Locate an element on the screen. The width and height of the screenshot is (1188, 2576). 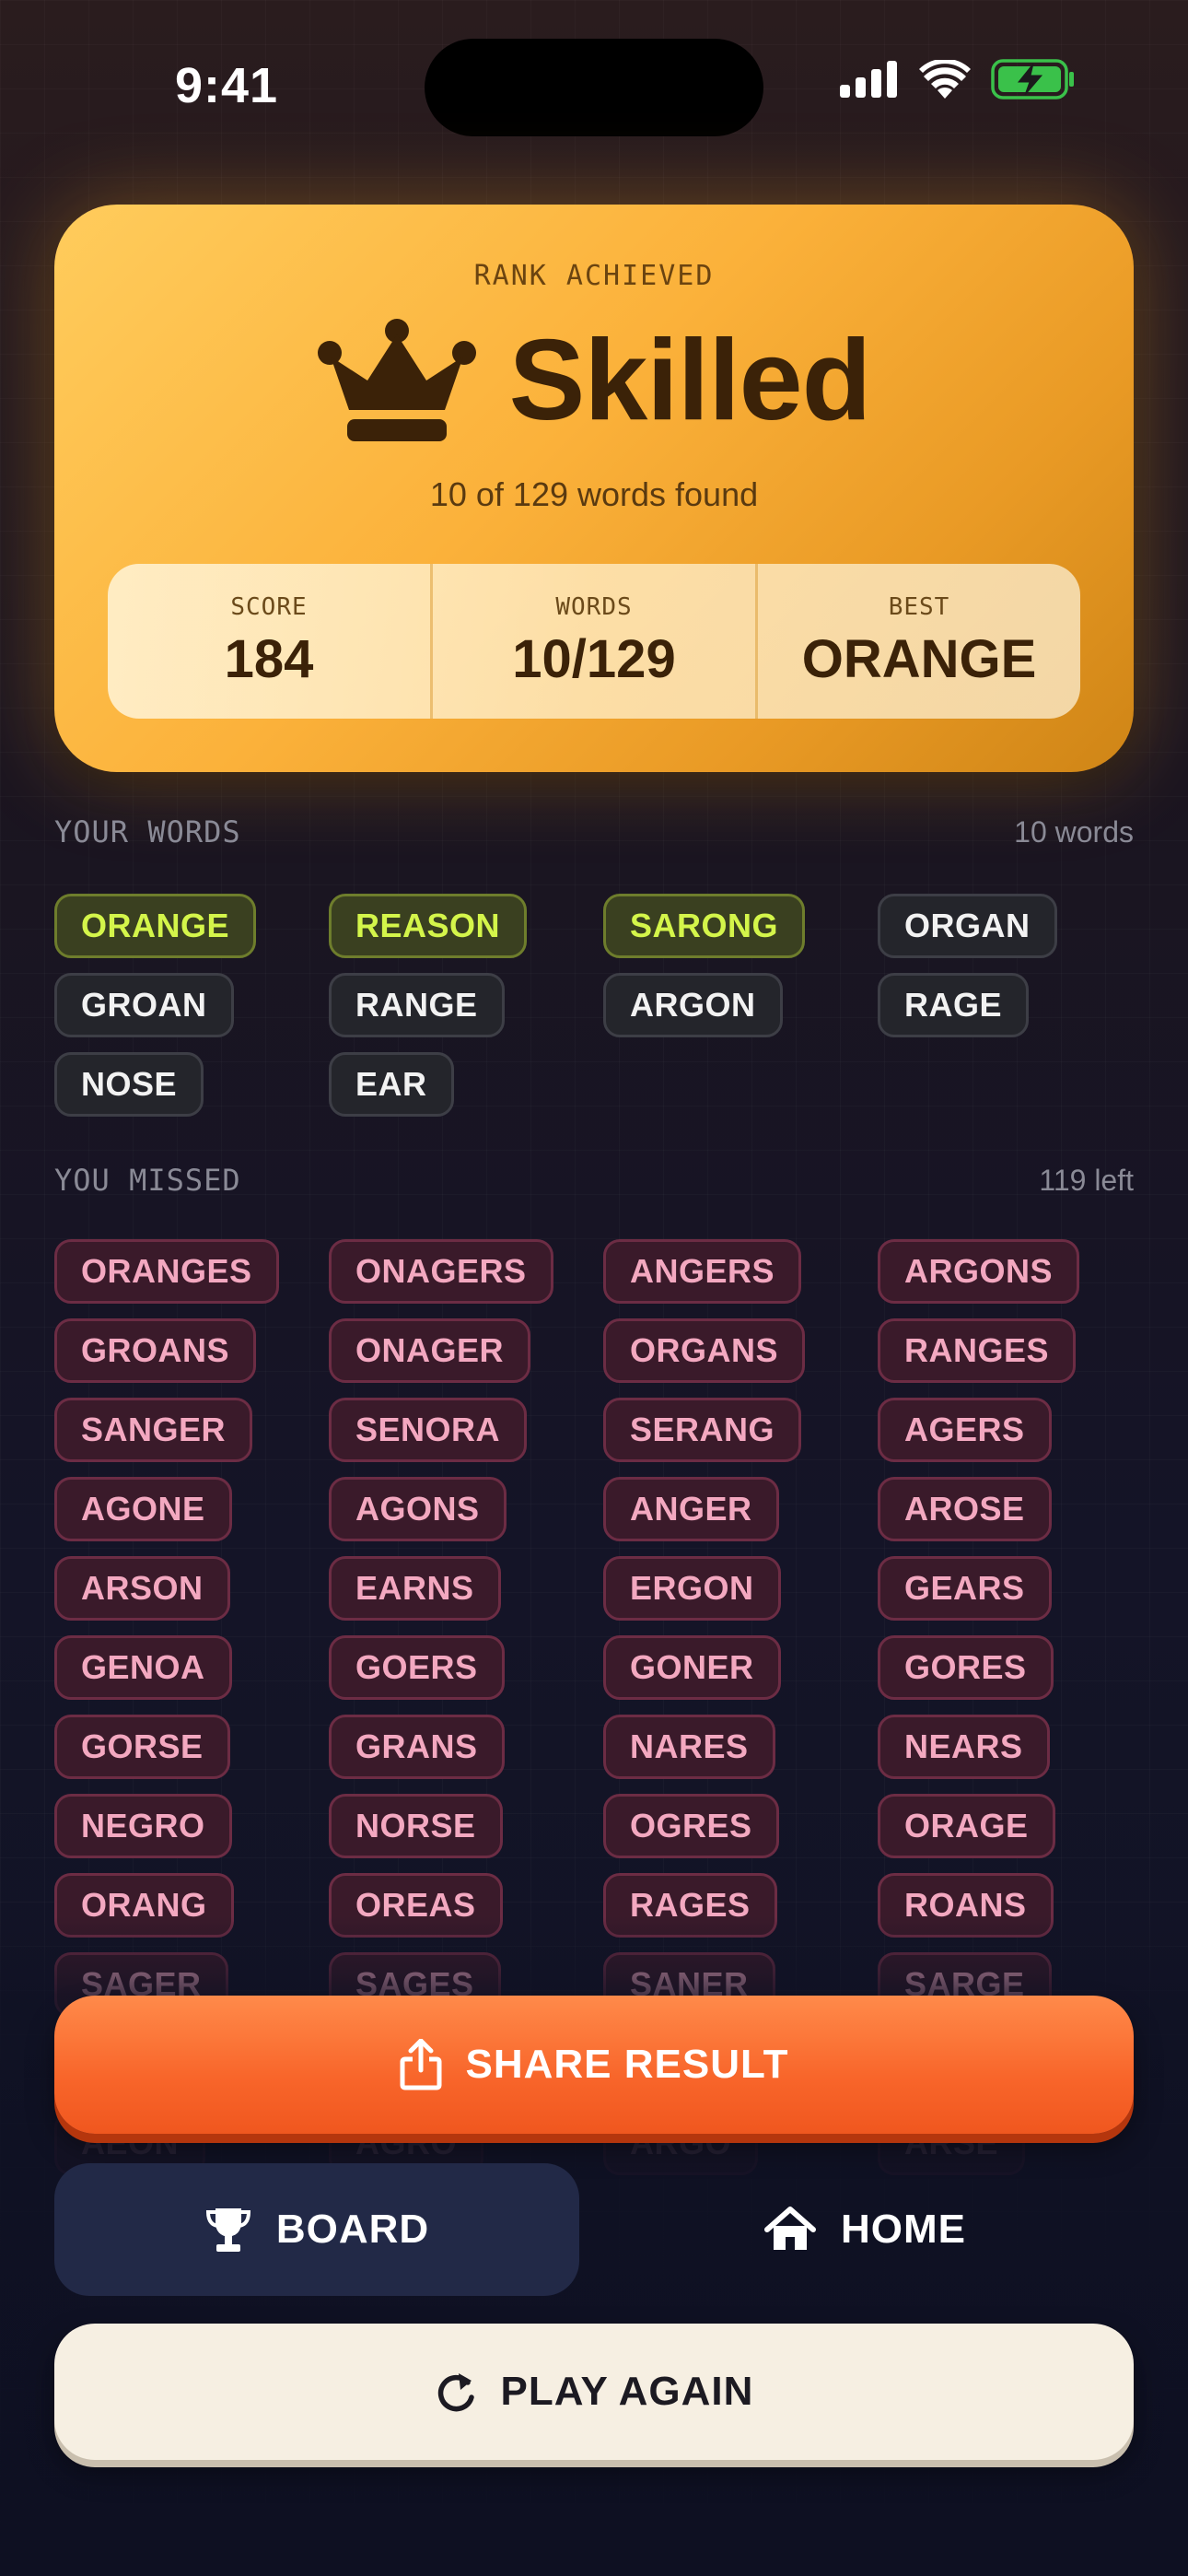
share-result-button: SHARE RESULT is located at coordinates (594, 2065).